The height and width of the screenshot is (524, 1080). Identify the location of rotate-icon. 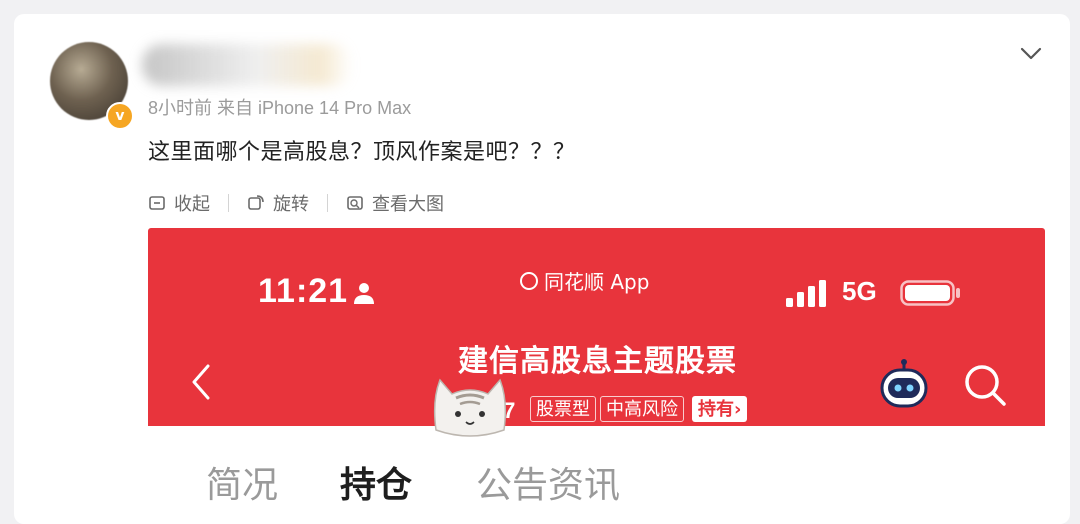
(256, 202).